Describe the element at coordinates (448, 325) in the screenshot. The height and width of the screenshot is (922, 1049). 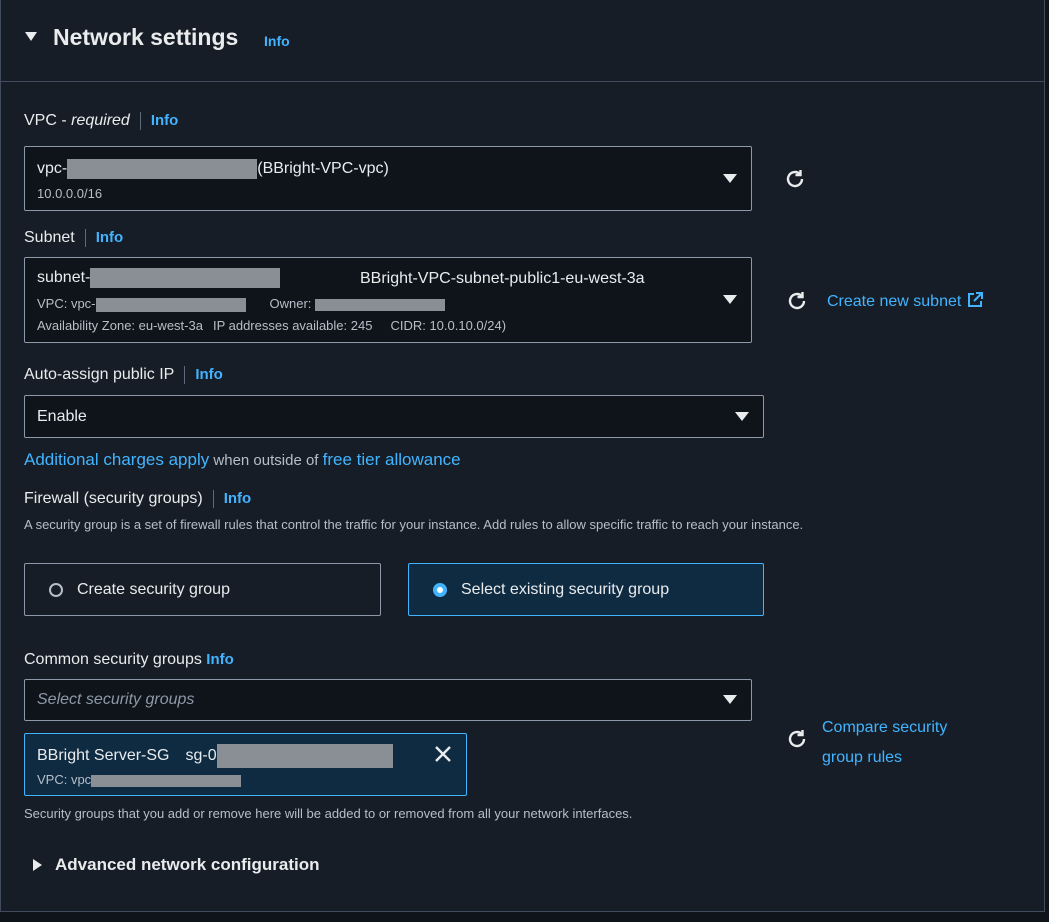
I see `subnet-cidr: CIDR: 10.0.10.0/24)` at that location.